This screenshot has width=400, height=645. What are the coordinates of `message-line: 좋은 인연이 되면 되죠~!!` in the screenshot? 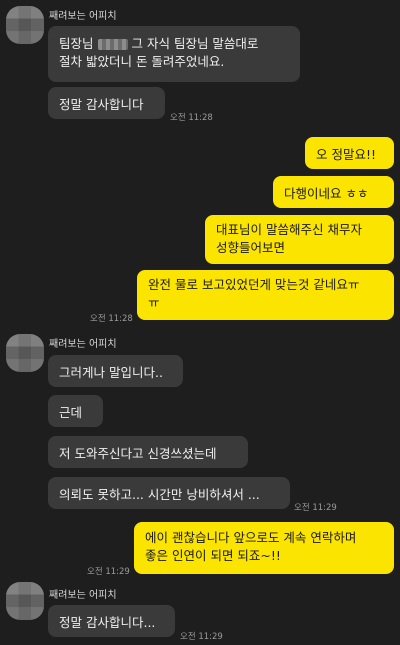 It's located at (213, 555).